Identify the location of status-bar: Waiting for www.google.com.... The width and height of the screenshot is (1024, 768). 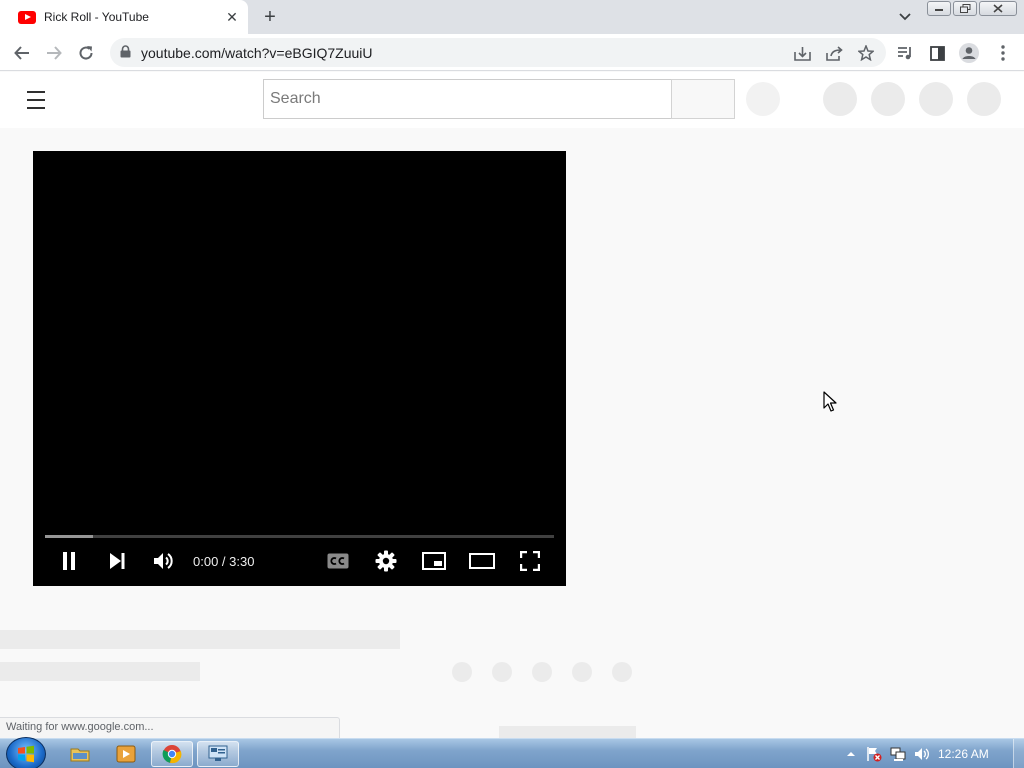
(170, 727).